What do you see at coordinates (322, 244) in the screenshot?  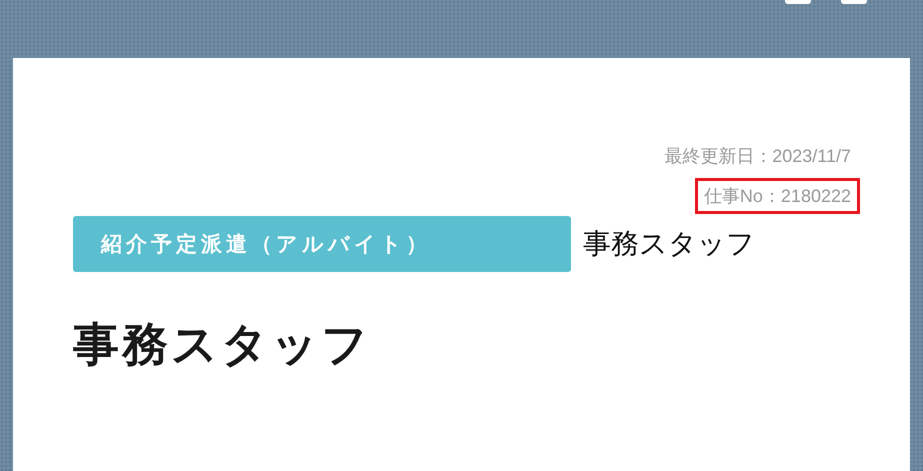 I see `category-tag: 紹介予定派遣（アルバイト）` at bounding box center [322, 244].